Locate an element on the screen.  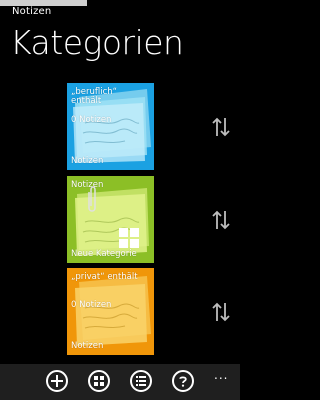
tile-beruflich-enthaelt: enthält is located at coordinates (86, 101).